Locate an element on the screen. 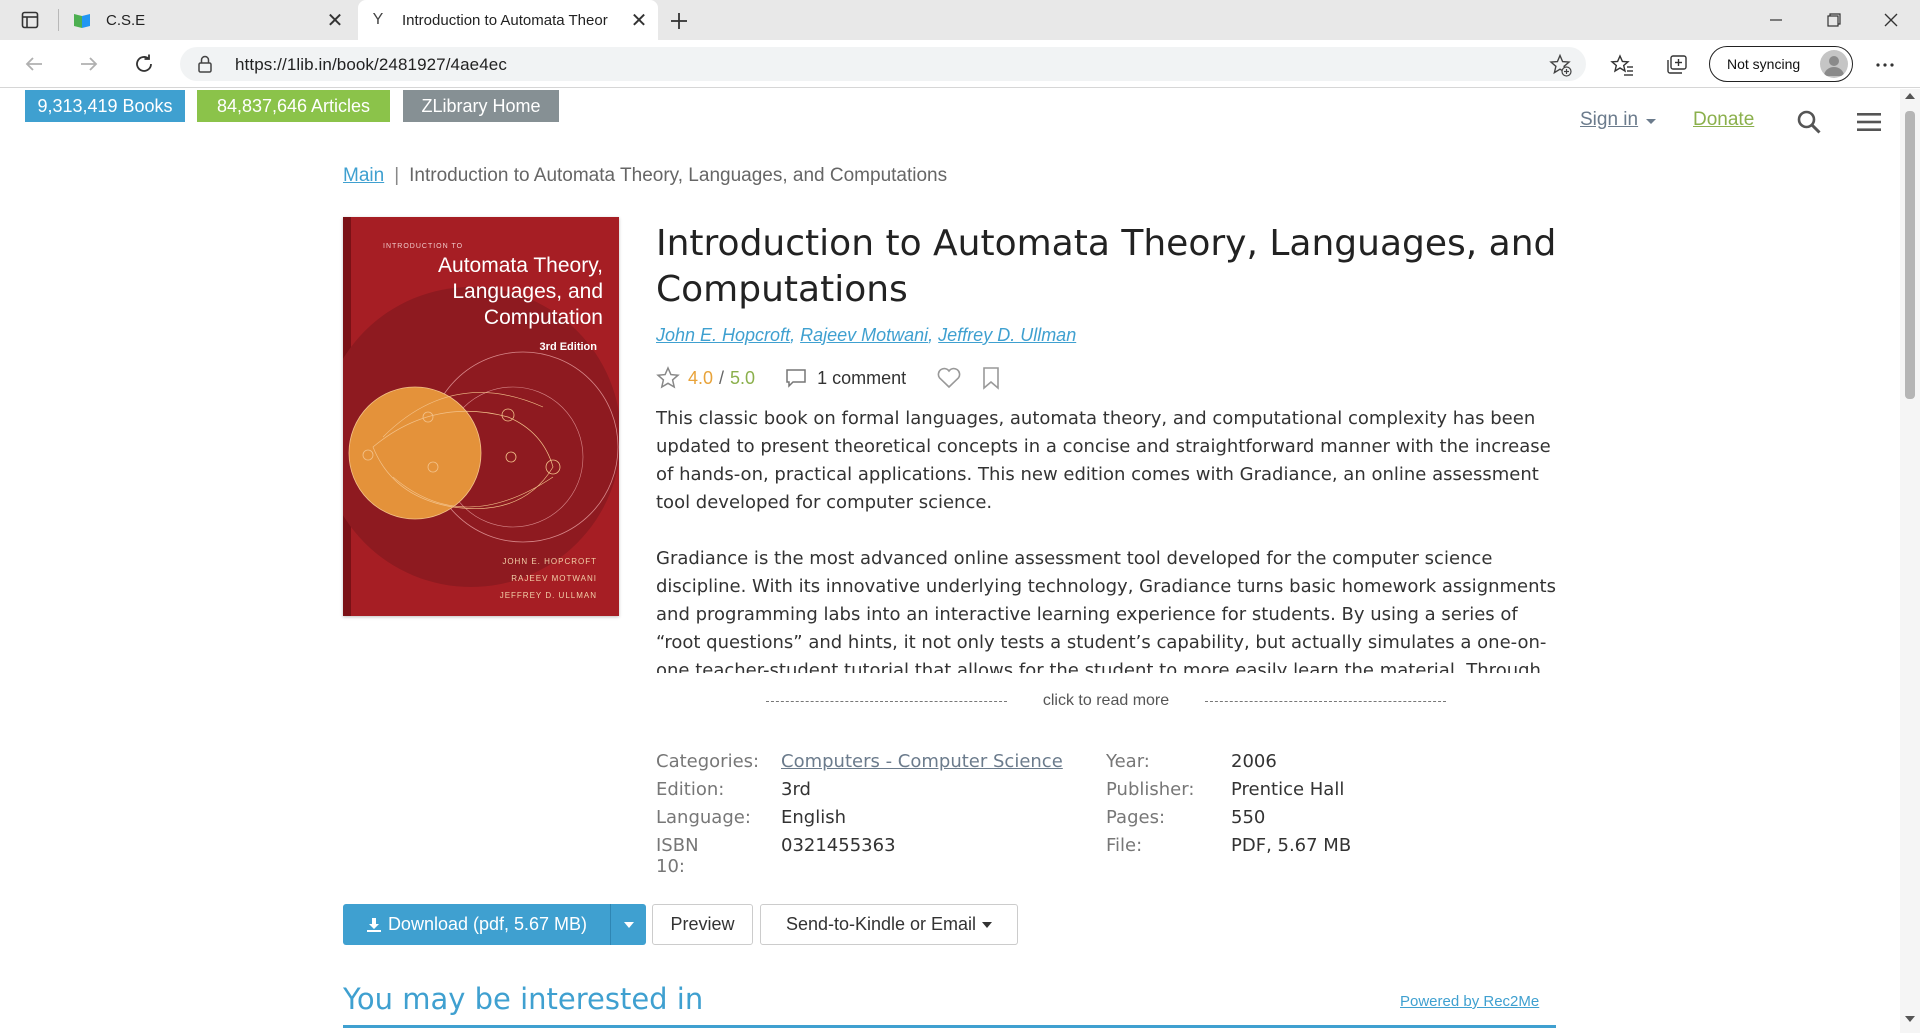 This screenshot has height=1033, width=1920. cover-top-text: INTRODUCTION TO is located at coordinates (423, 246).